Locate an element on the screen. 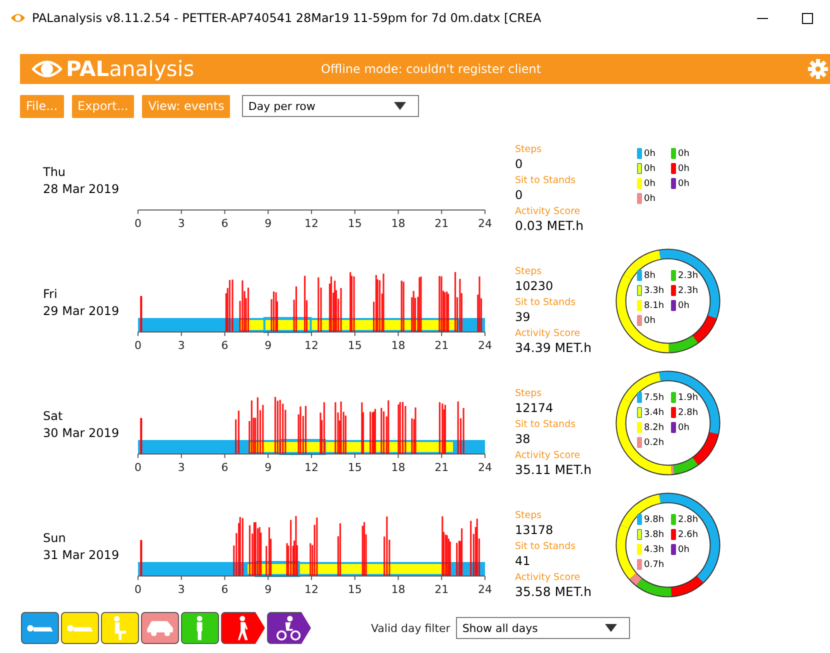  weekday-label: Thu is located at coordinates (55, 172).